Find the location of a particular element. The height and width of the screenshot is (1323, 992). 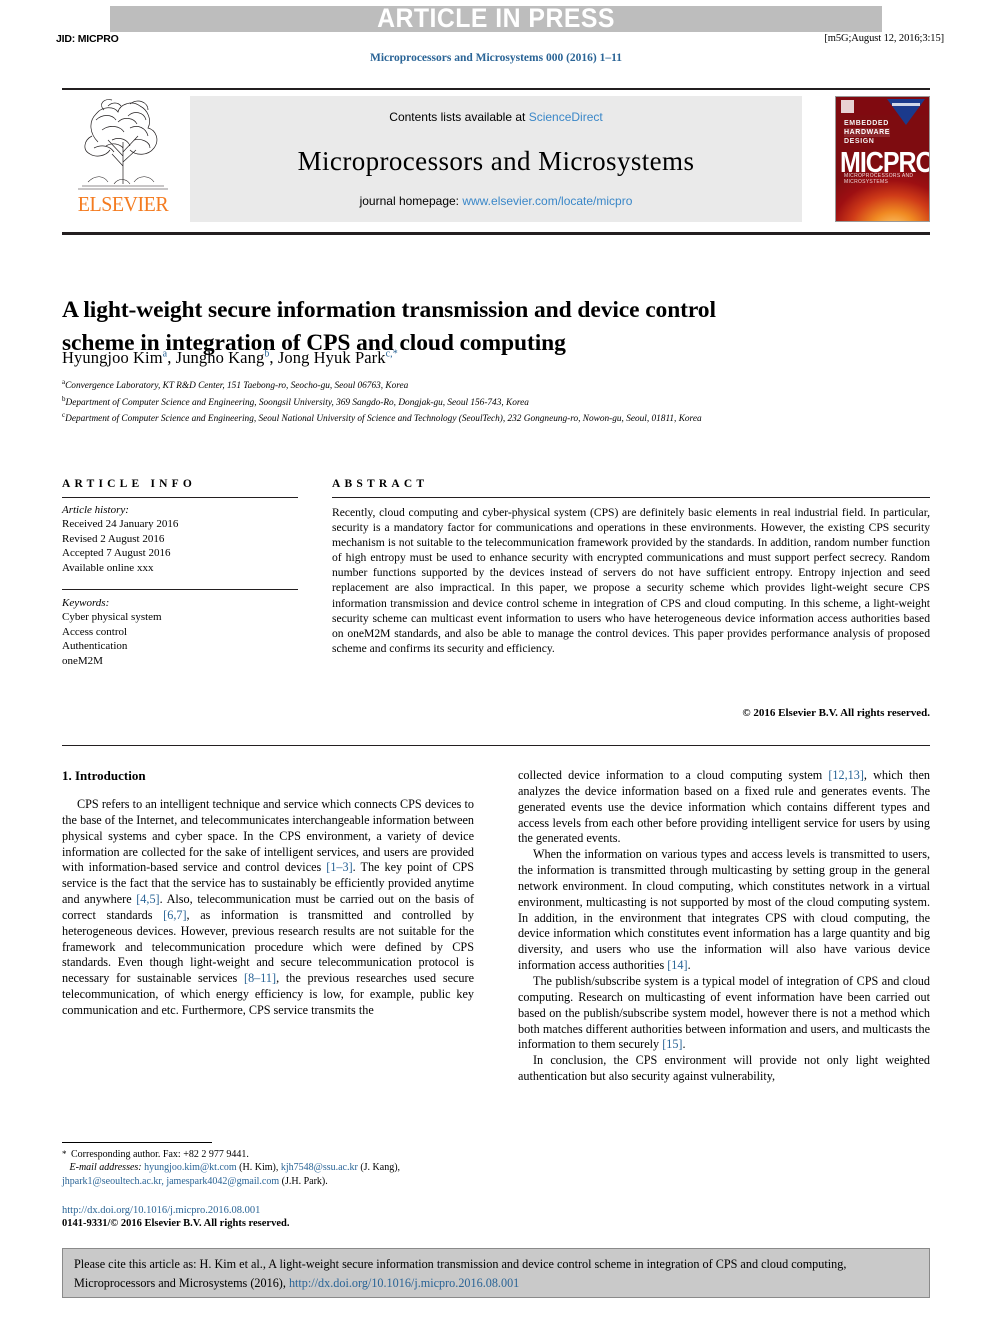

abstract-rule-bottom is located at coordinates (496, 746).